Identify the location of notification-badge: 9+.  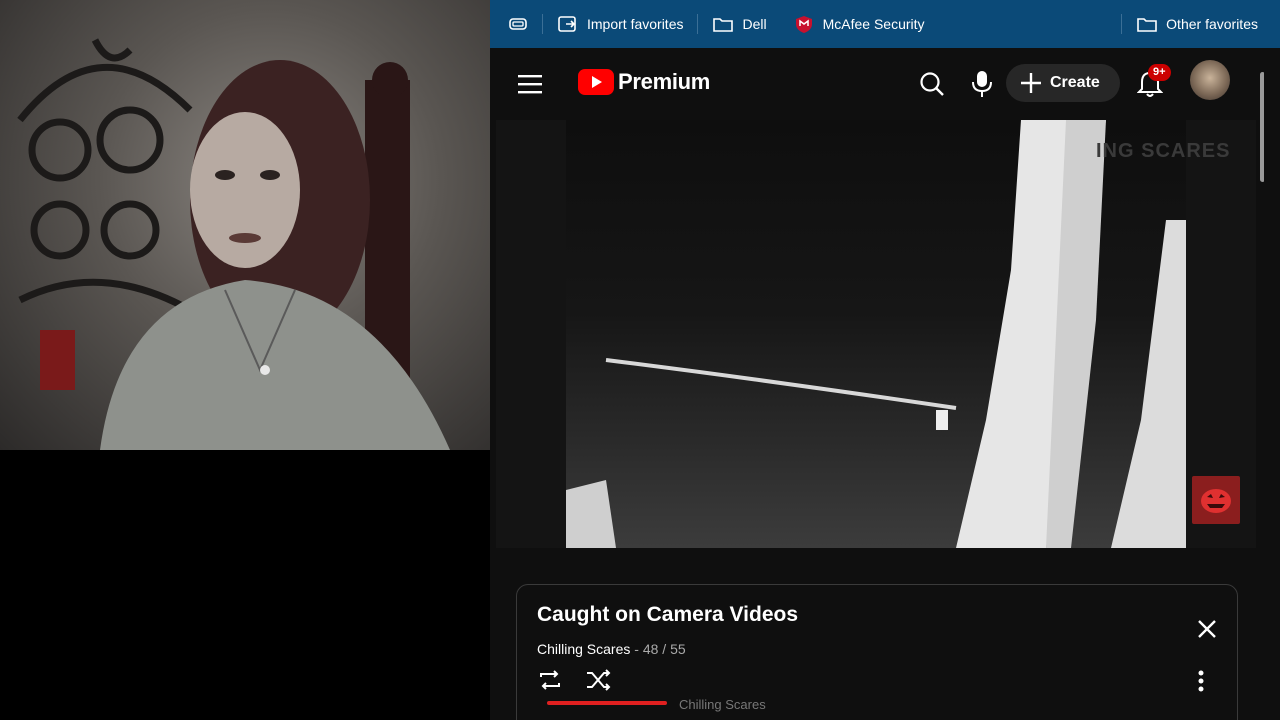
(1159, 72).